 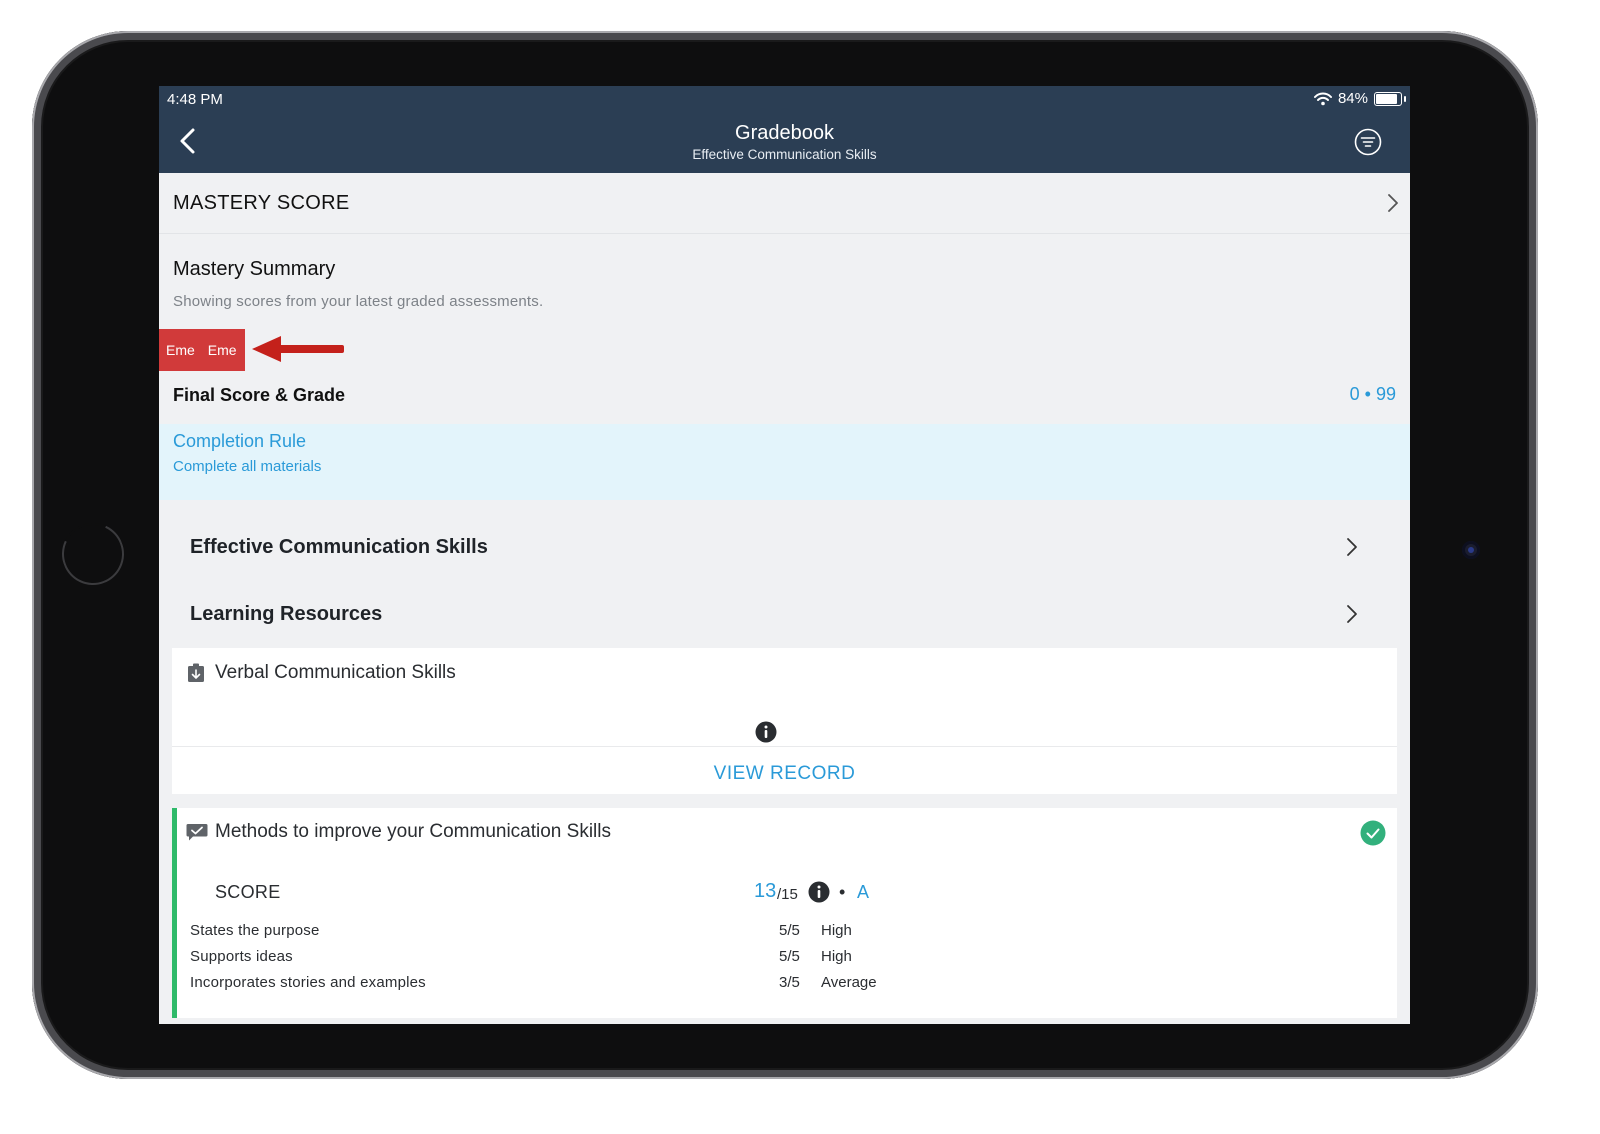 What do you see at coordinates (1352, 98) in the screenshot?
I see `battery-percent: 84%` at bounding box center [1352, 98].